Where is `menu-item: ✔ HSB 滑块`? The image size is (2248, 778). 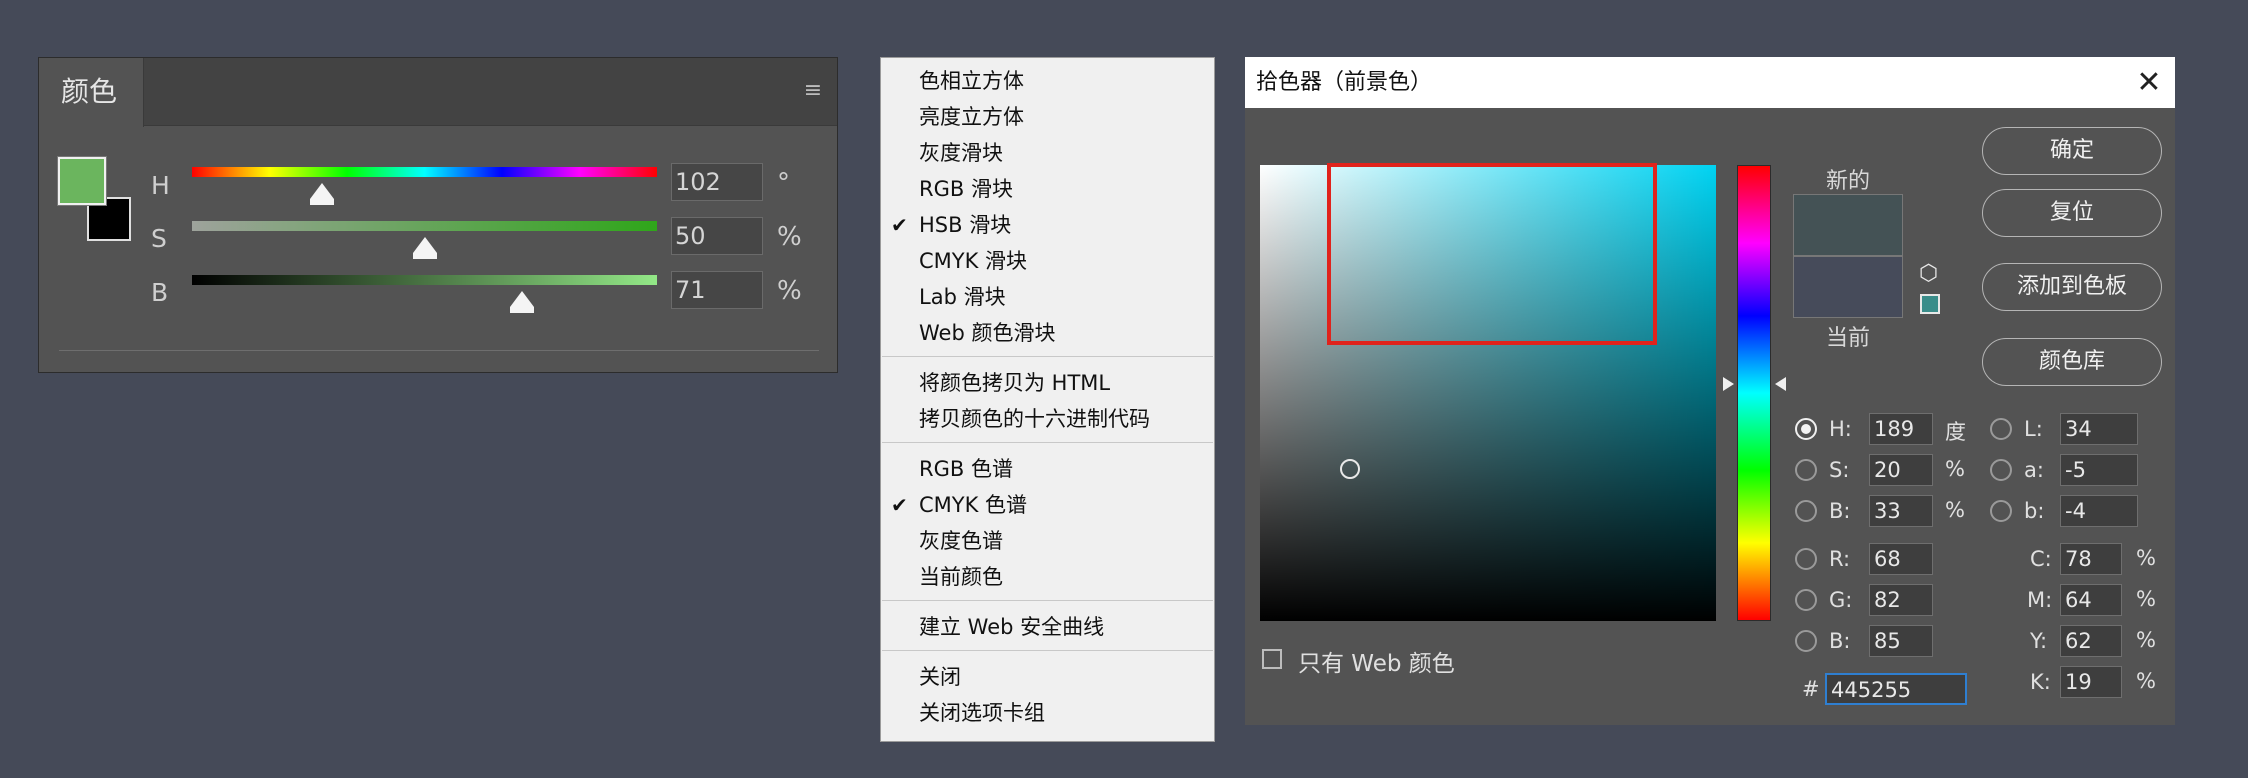 menu-item: ✔ HSB 滑块 is located at coordinates (951, 225).